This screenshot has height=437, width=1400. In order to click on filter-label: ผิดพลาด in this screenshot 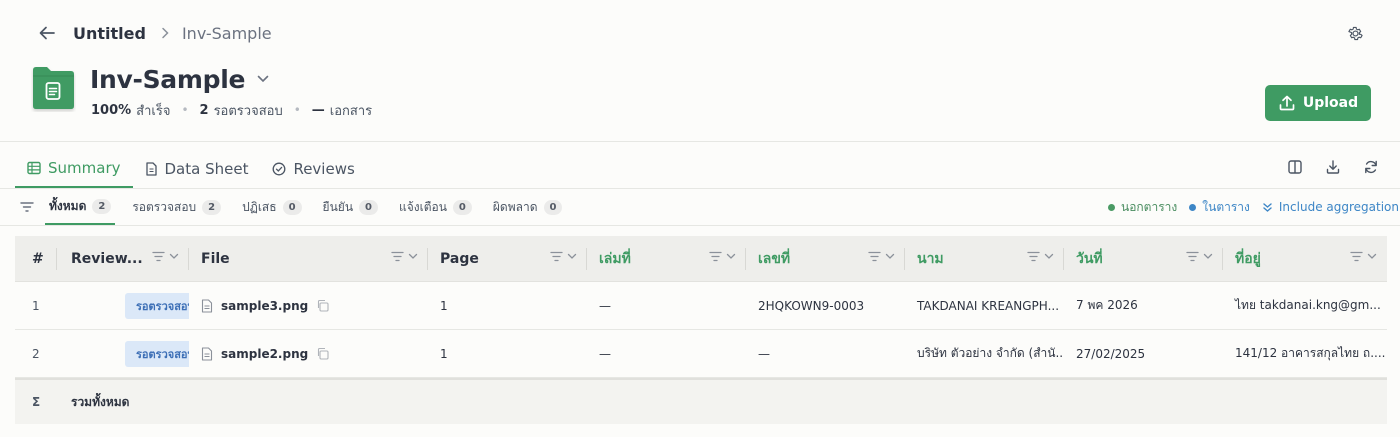, I will do `click(515, 206)`.